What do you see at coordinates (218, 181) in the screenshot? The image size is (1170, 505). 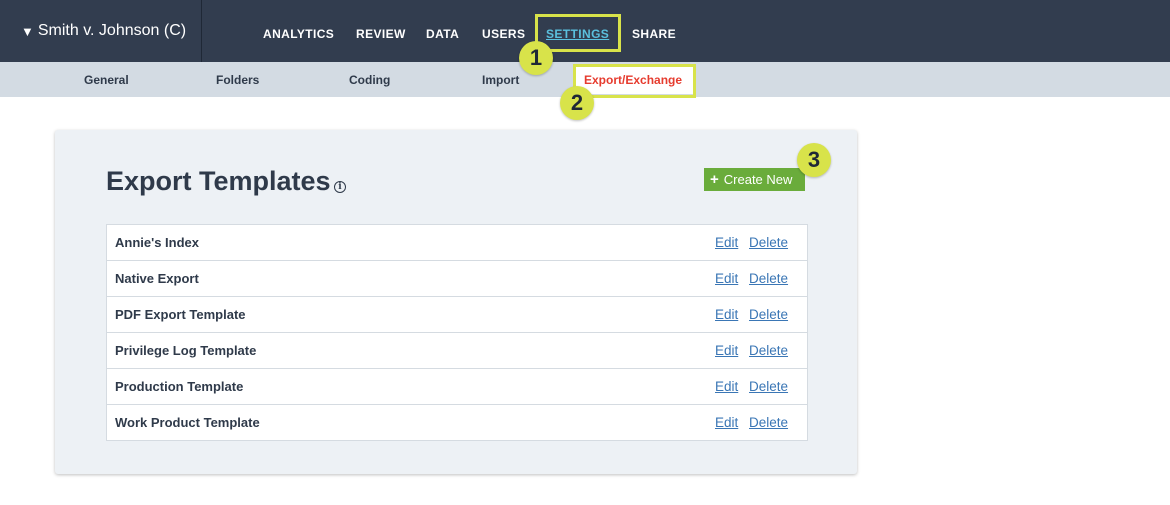 I see `page-title: Export Templates` at bounding box center [218, 181].